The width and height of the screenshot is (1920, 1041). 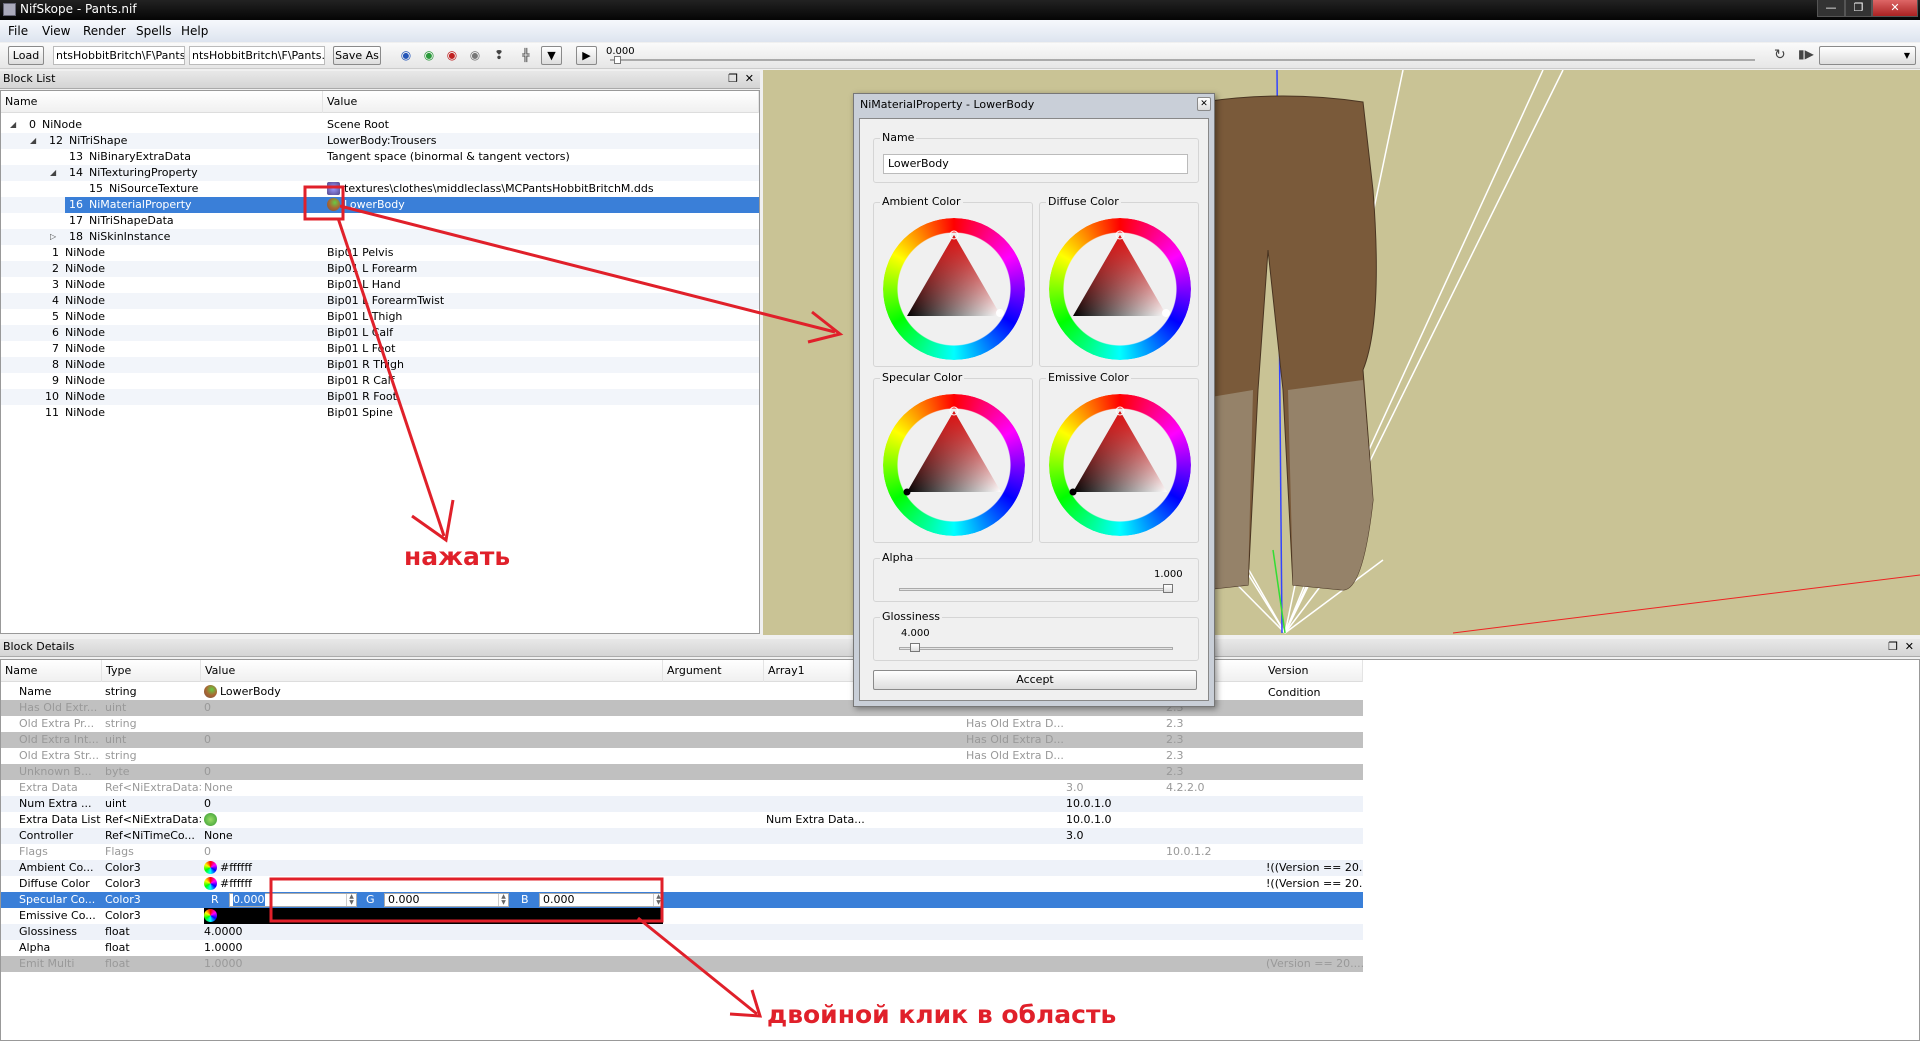 What do you see at coordinates (53, 237) in the screenshot?
I see `expand-closed-icon: ▷` at bounding box center [53, 237].